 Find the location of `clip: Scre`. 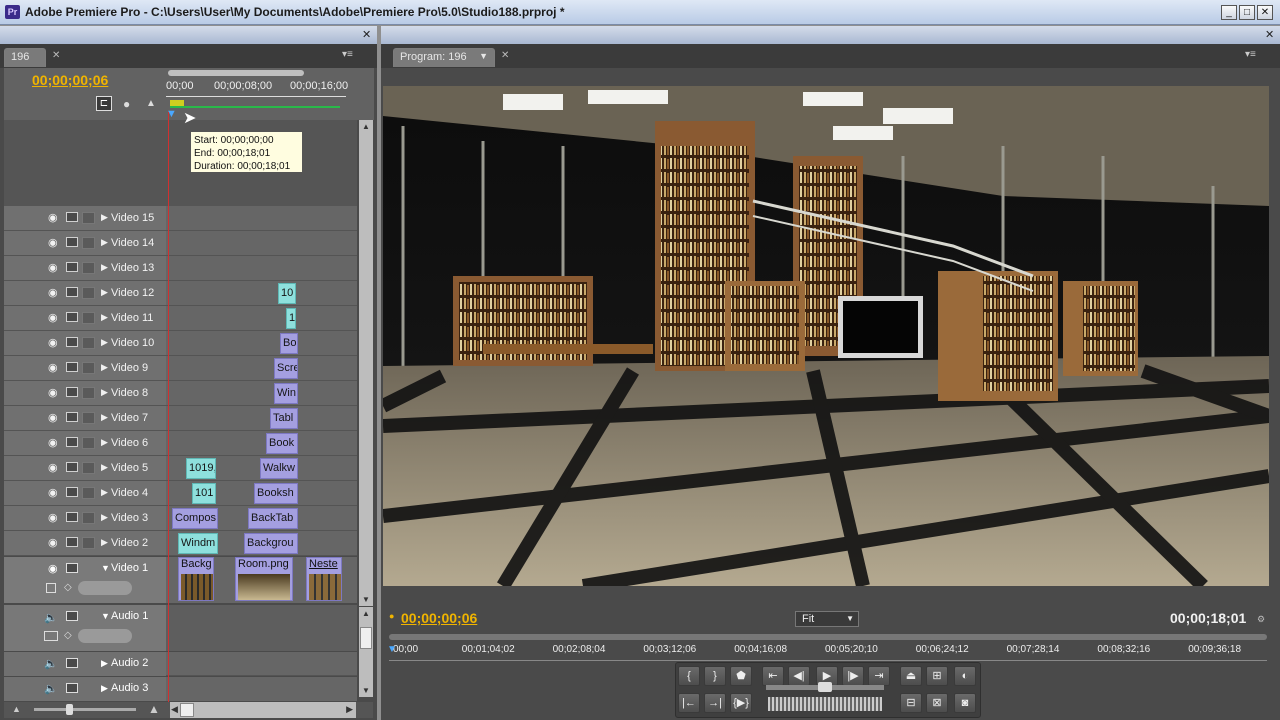

clip: Scre is located at coordinates (286, 368).